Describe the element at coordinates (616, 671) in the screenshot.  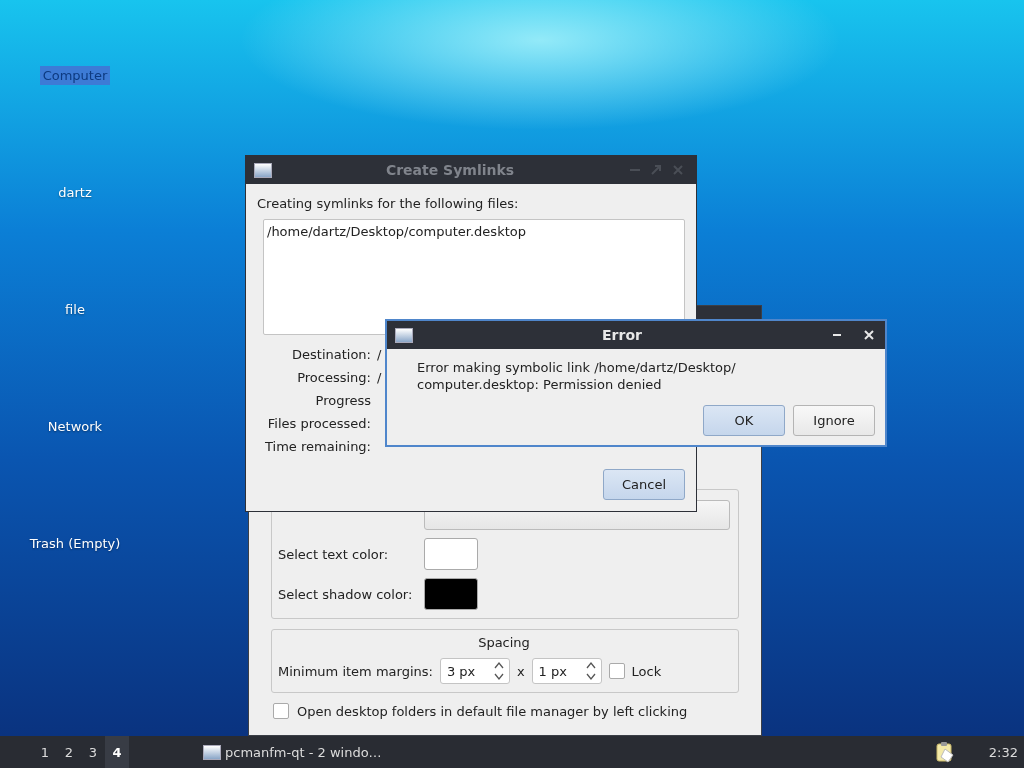
I see `lock-checkbox` at that location.